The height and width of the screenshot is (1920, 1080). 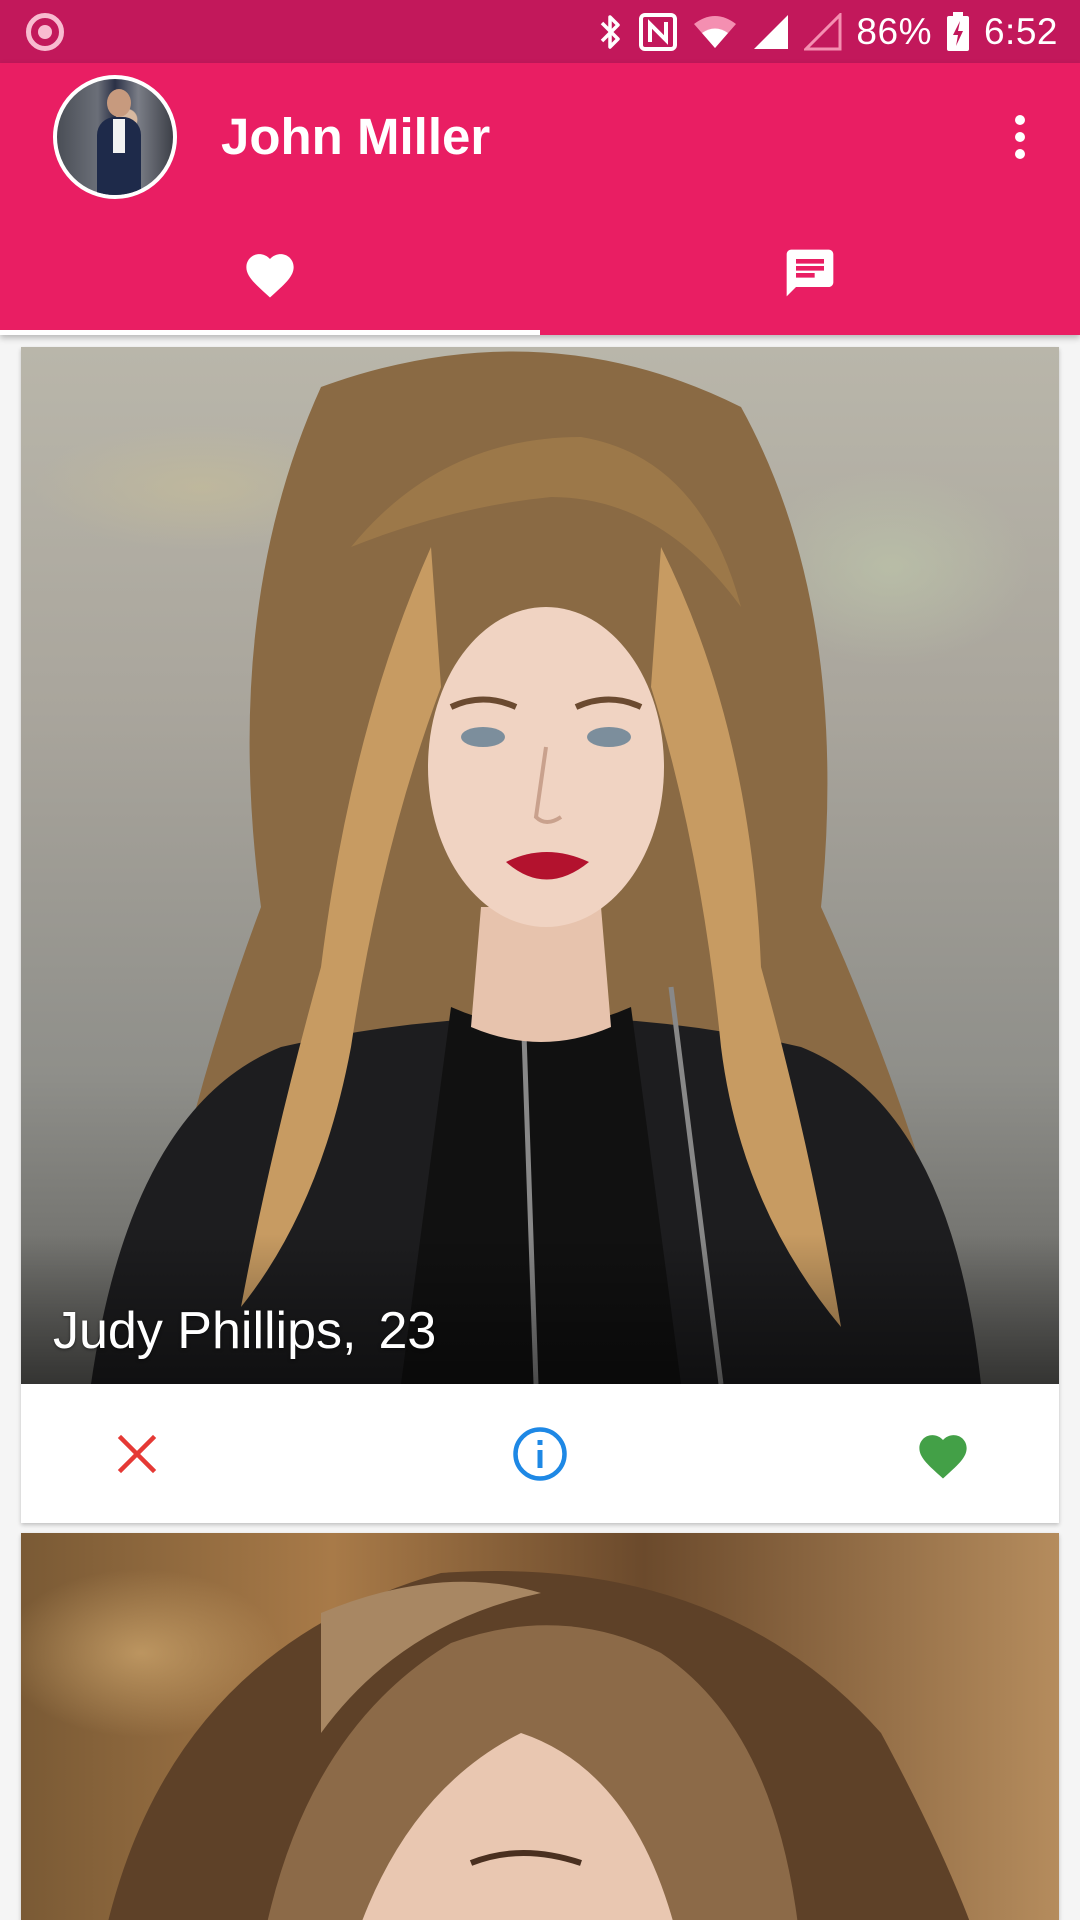 I want to click on tab-messages, so click(x=810, y=273).